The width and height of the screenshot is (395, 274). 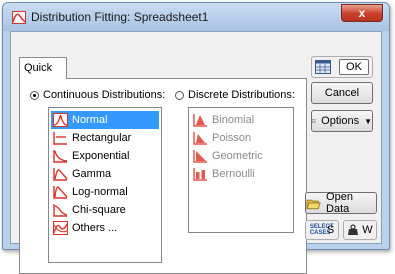 What do you see at coordinates (60, 210) in the screenshot?
I see `chi-square-curve-icon` at bounding box center [60, 210].